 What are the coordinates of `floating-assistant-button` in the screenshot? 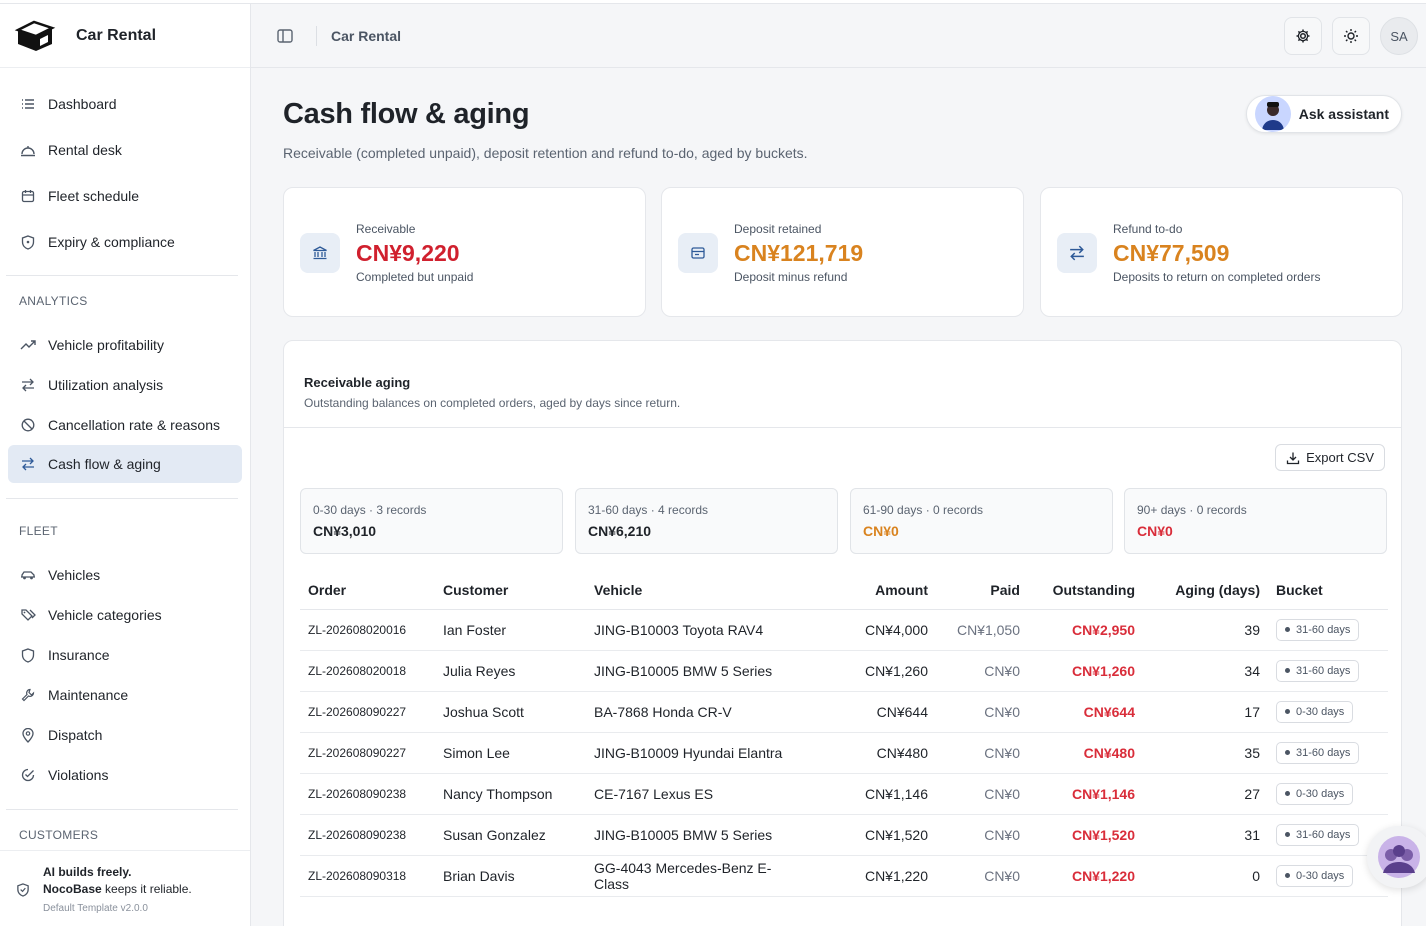 It's located at (1396, 857).